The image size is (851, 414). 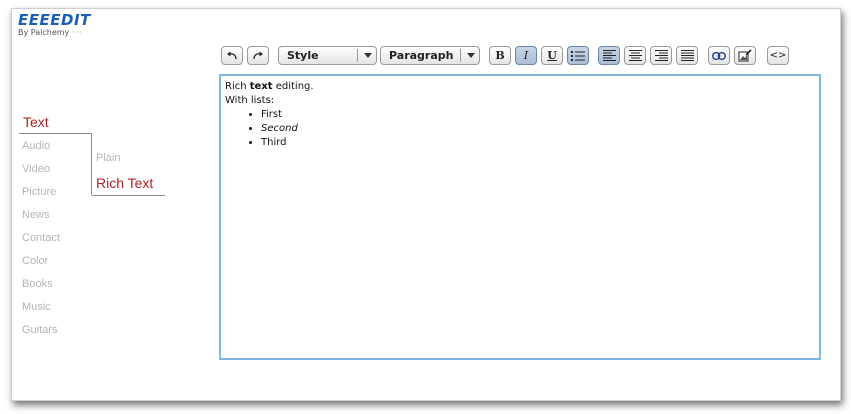 I want to click on editor-bullet-list: First Second Third, so click(x=520, y=129).